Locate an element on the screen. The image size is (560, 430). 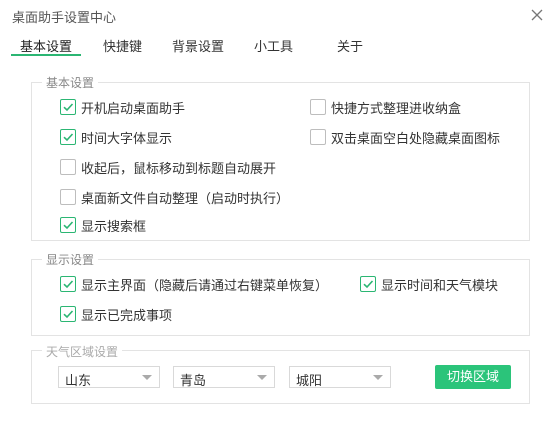
tab-hotkeys: 快捷键 is located at coordinates (122, 45).